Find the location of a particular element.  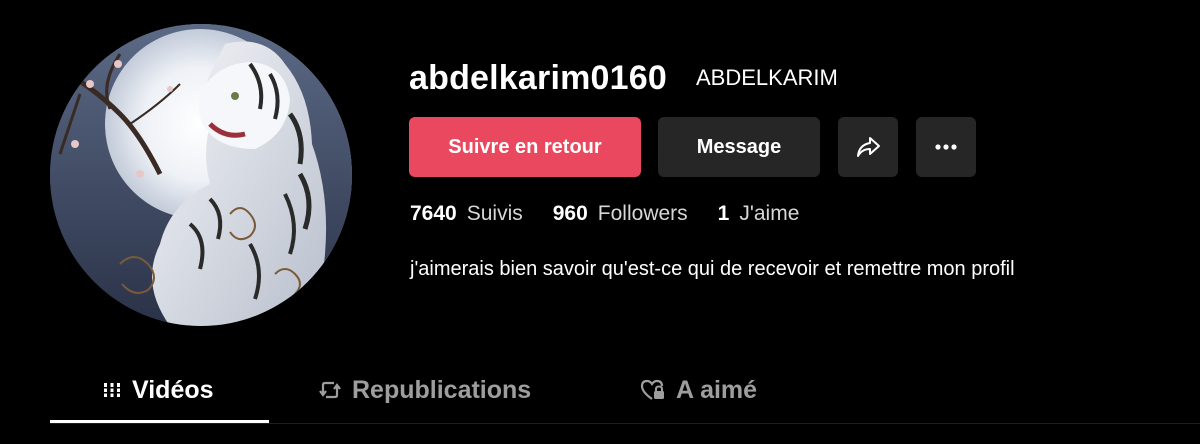

nickname: ABDELKARIM is located at coordinates (767, 77).